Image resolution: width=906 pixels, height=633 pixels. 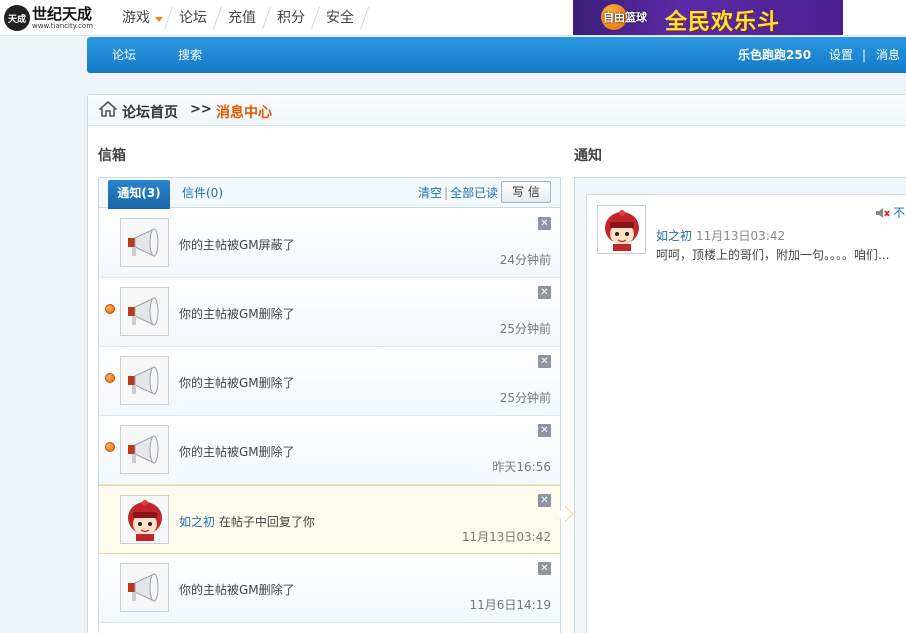 I want to click on site-nav-points: 积分, so click(x=291, y=18).